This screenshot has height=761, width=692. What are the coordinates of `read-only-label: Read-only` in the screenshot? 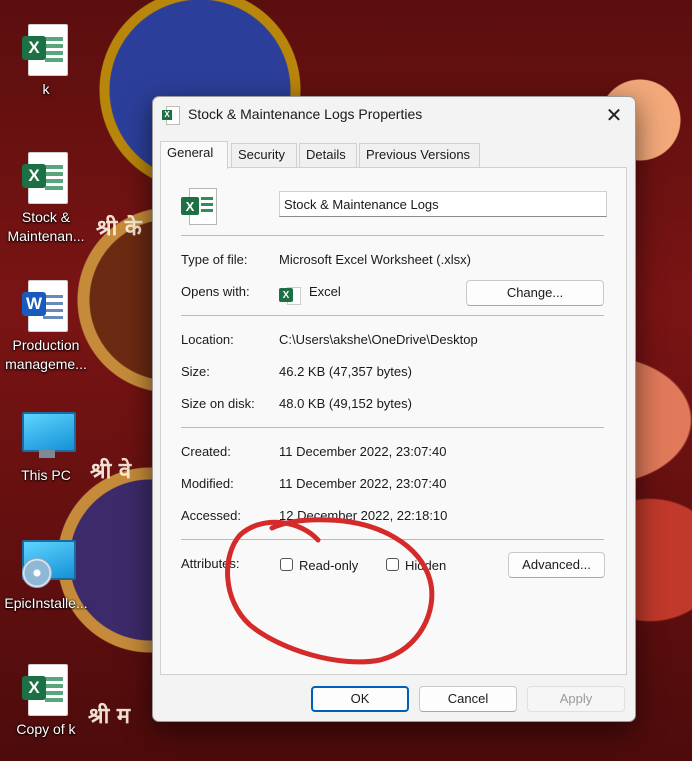 It's located at (328, 565).